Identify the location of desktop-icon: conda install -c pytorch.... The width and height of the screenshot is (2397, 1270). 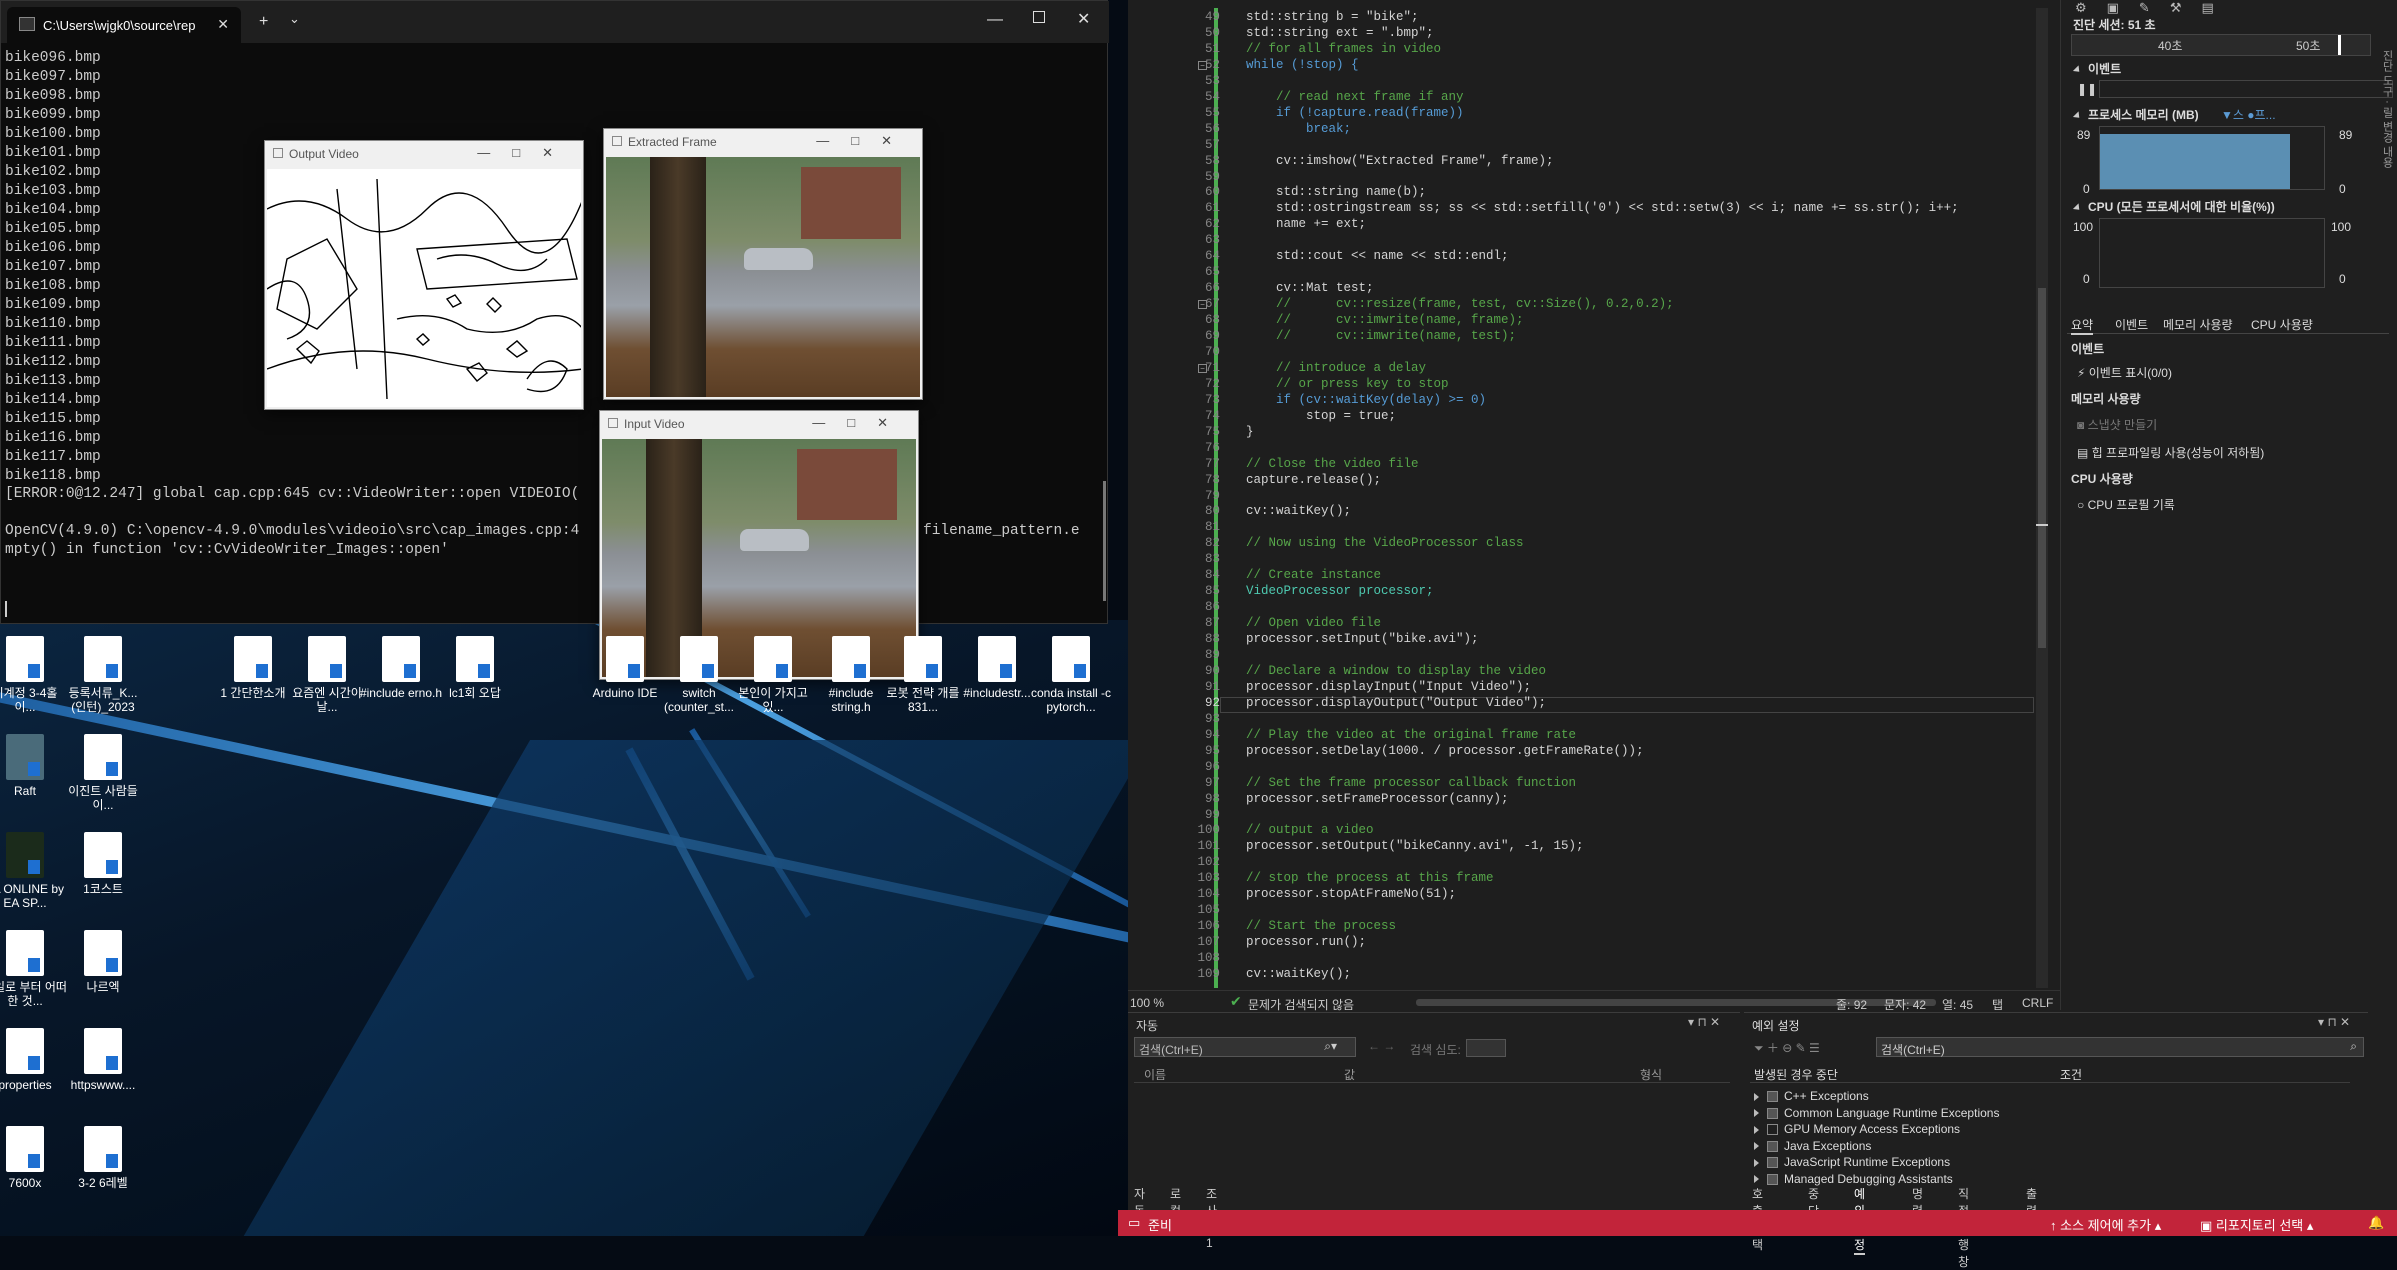
(1071, 675).